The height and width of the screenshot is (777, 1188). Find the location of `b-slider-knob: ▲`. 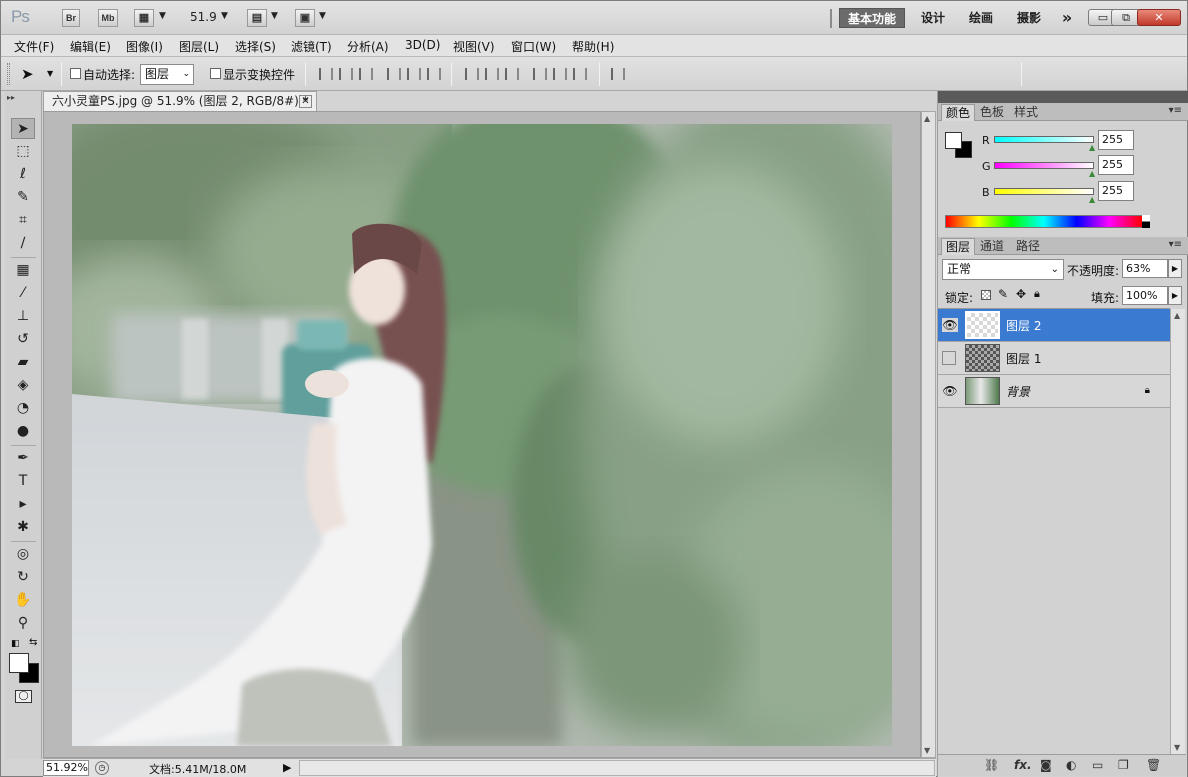

b-slider-knob: ▲ is located at coordinates (1092, 200).